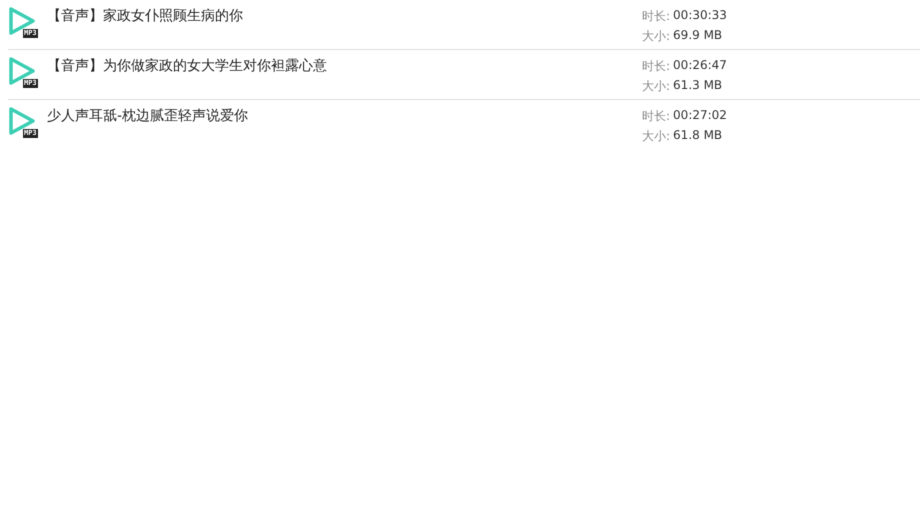  What do you see at coordinates (700, 16) in the screenshot?
I see `duration-value: 00:30:33` at bounding box center [700, 16].